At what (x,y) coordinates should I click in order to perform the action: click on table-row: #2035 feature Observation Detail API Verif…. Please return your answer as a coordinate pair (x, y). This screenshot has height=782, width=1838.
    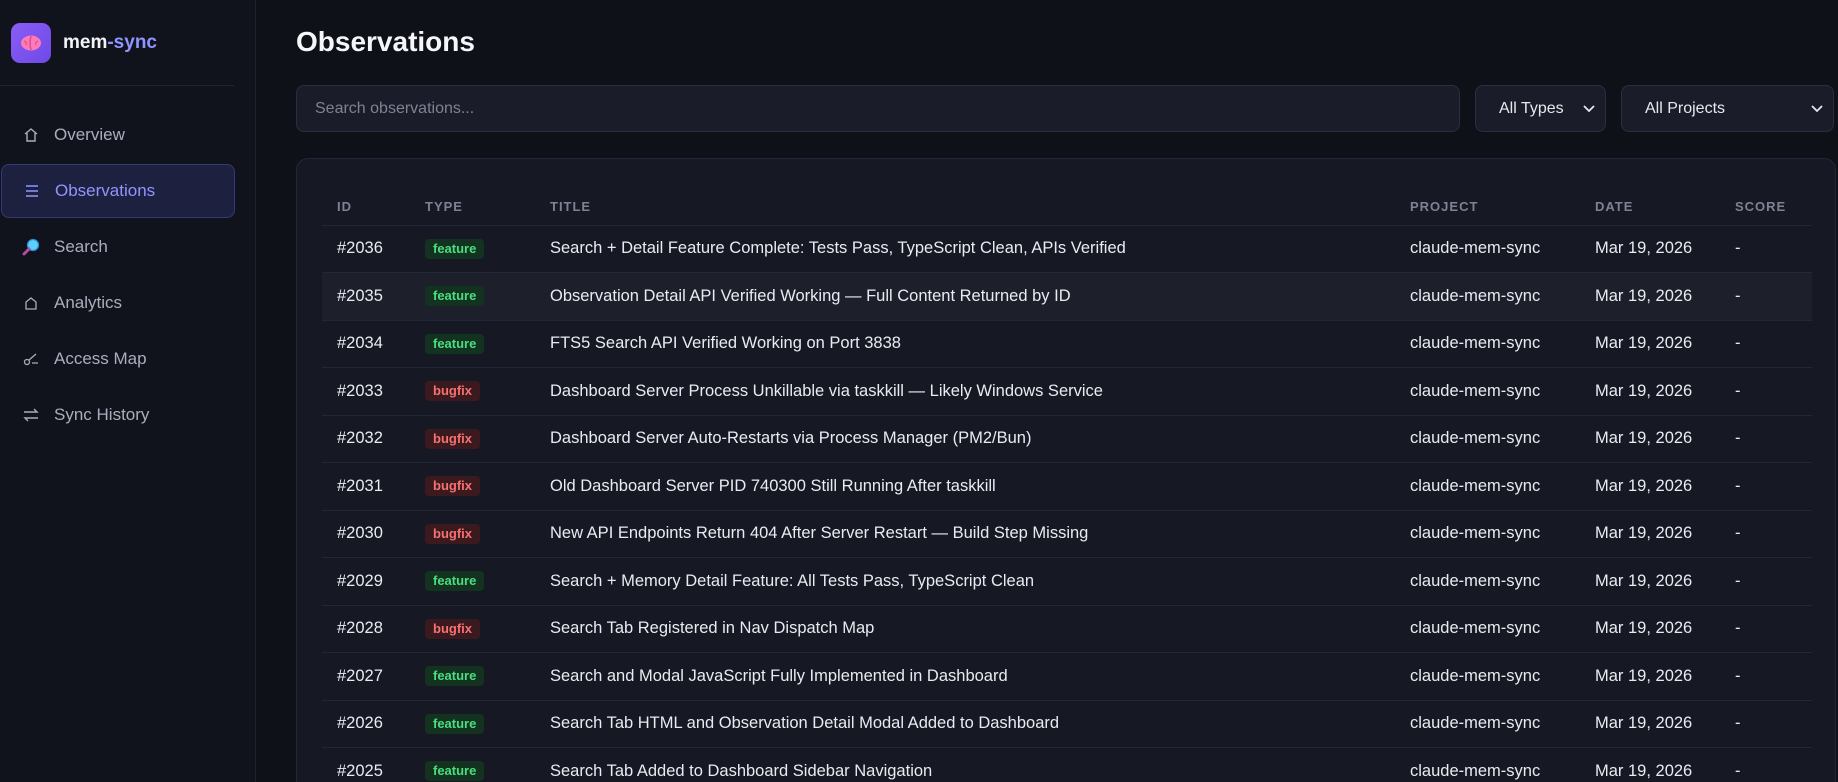
    Looking at the image, I should click on (1067, 296).